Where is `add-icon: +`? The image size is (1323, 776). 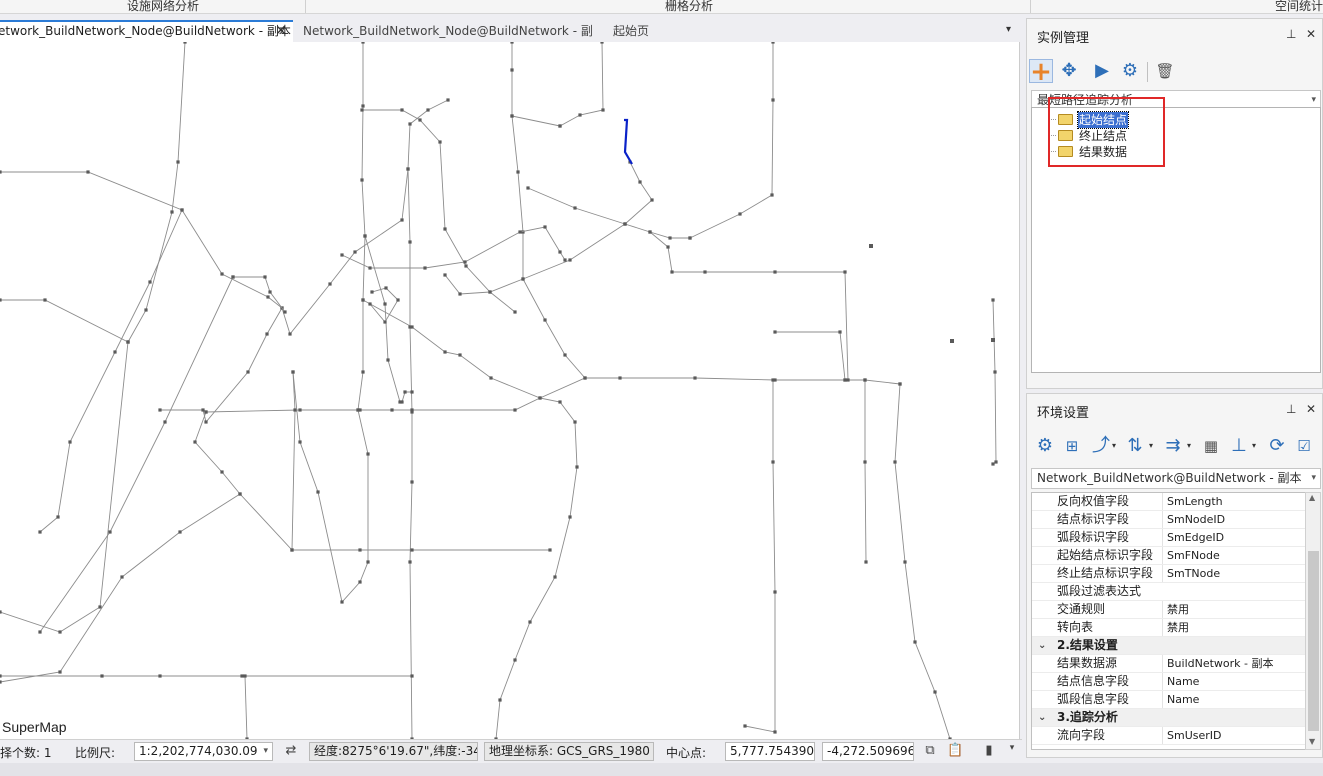 add-icon: + is located at coordinates (1041, 72).